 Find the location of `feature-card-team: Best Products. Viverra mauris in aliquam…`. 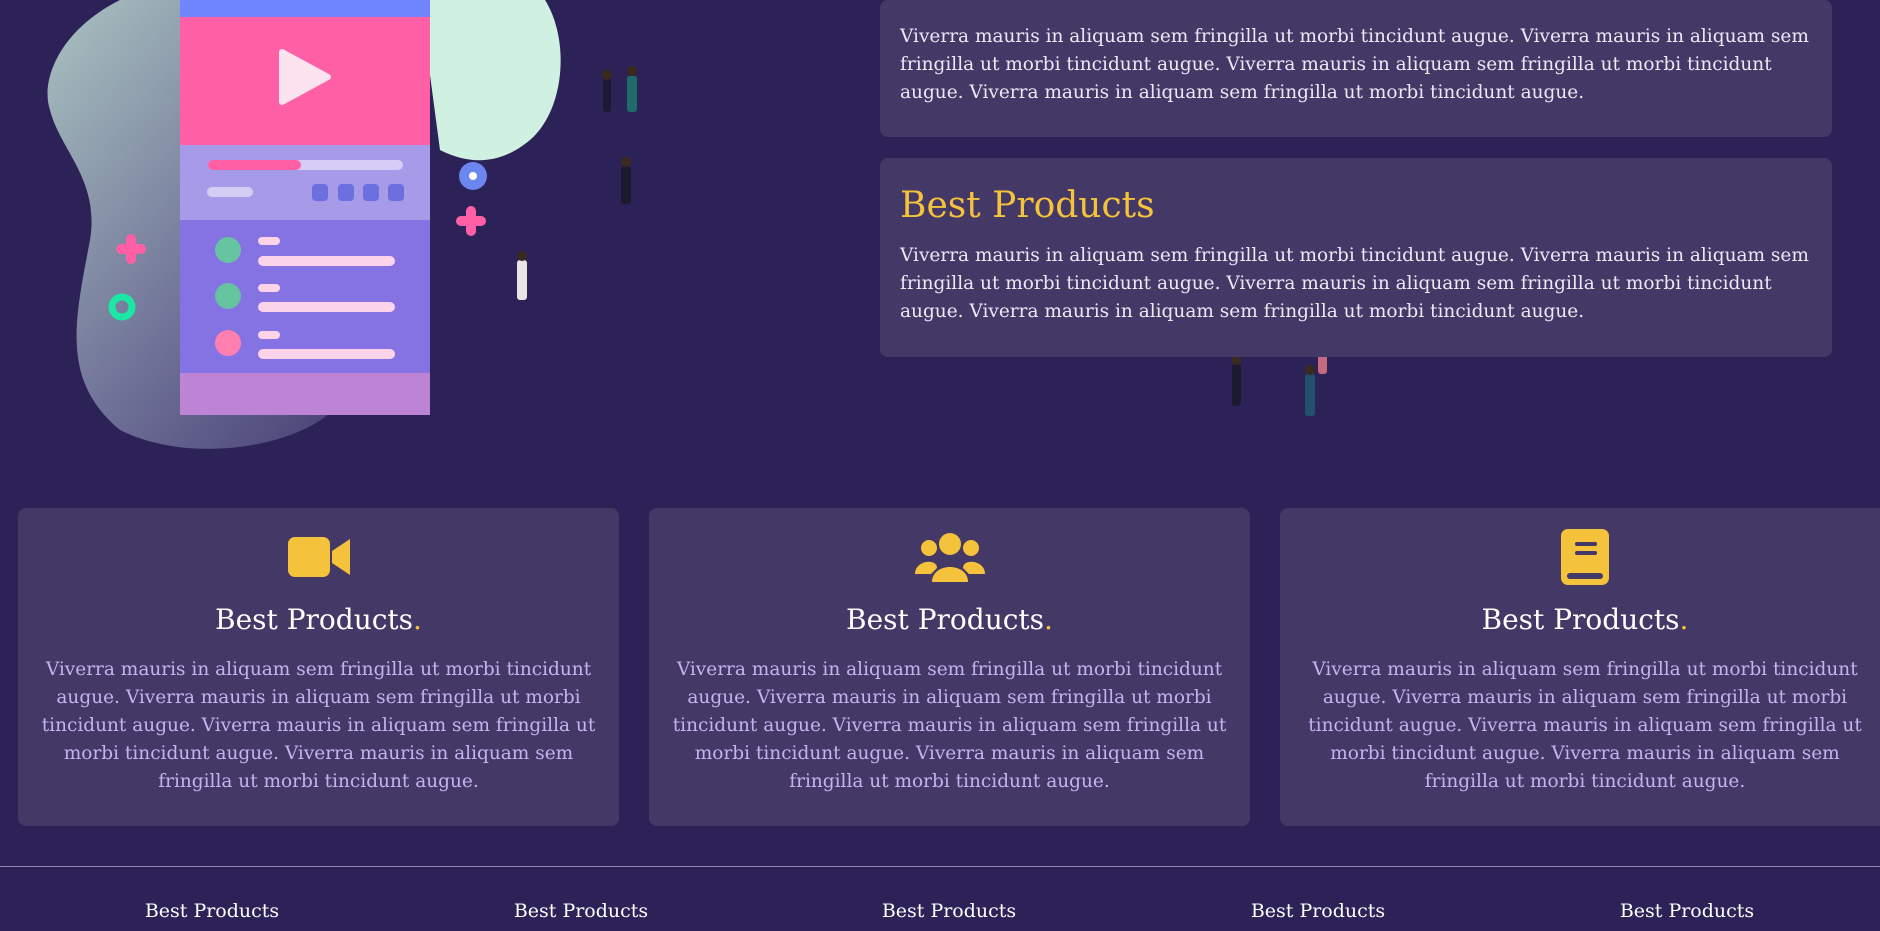

feature-card-team: Best Products. Viverra mauris in aliquam… is located at coordinates (949, 667).